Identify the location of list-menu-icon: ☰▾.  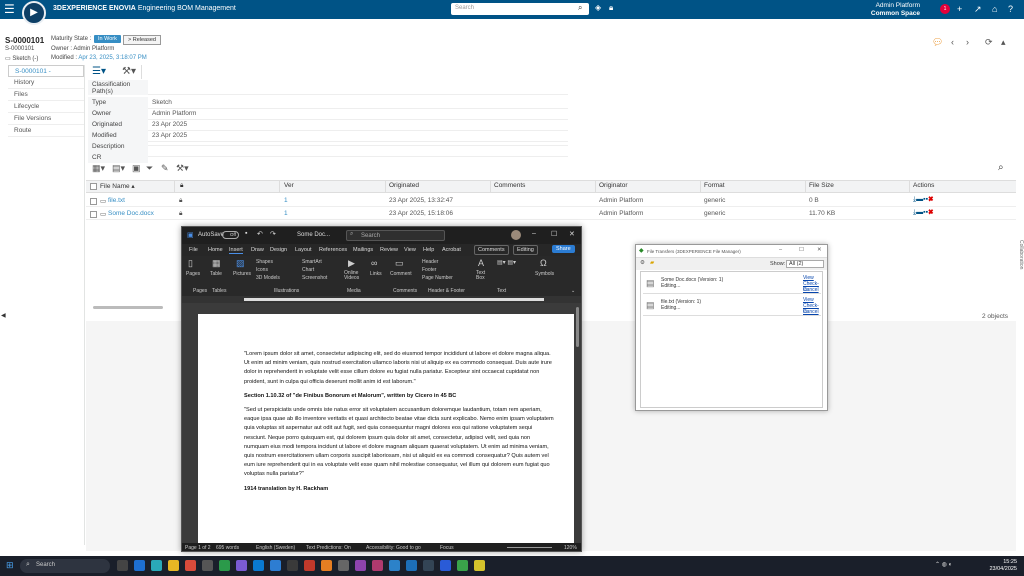
(99, 71).